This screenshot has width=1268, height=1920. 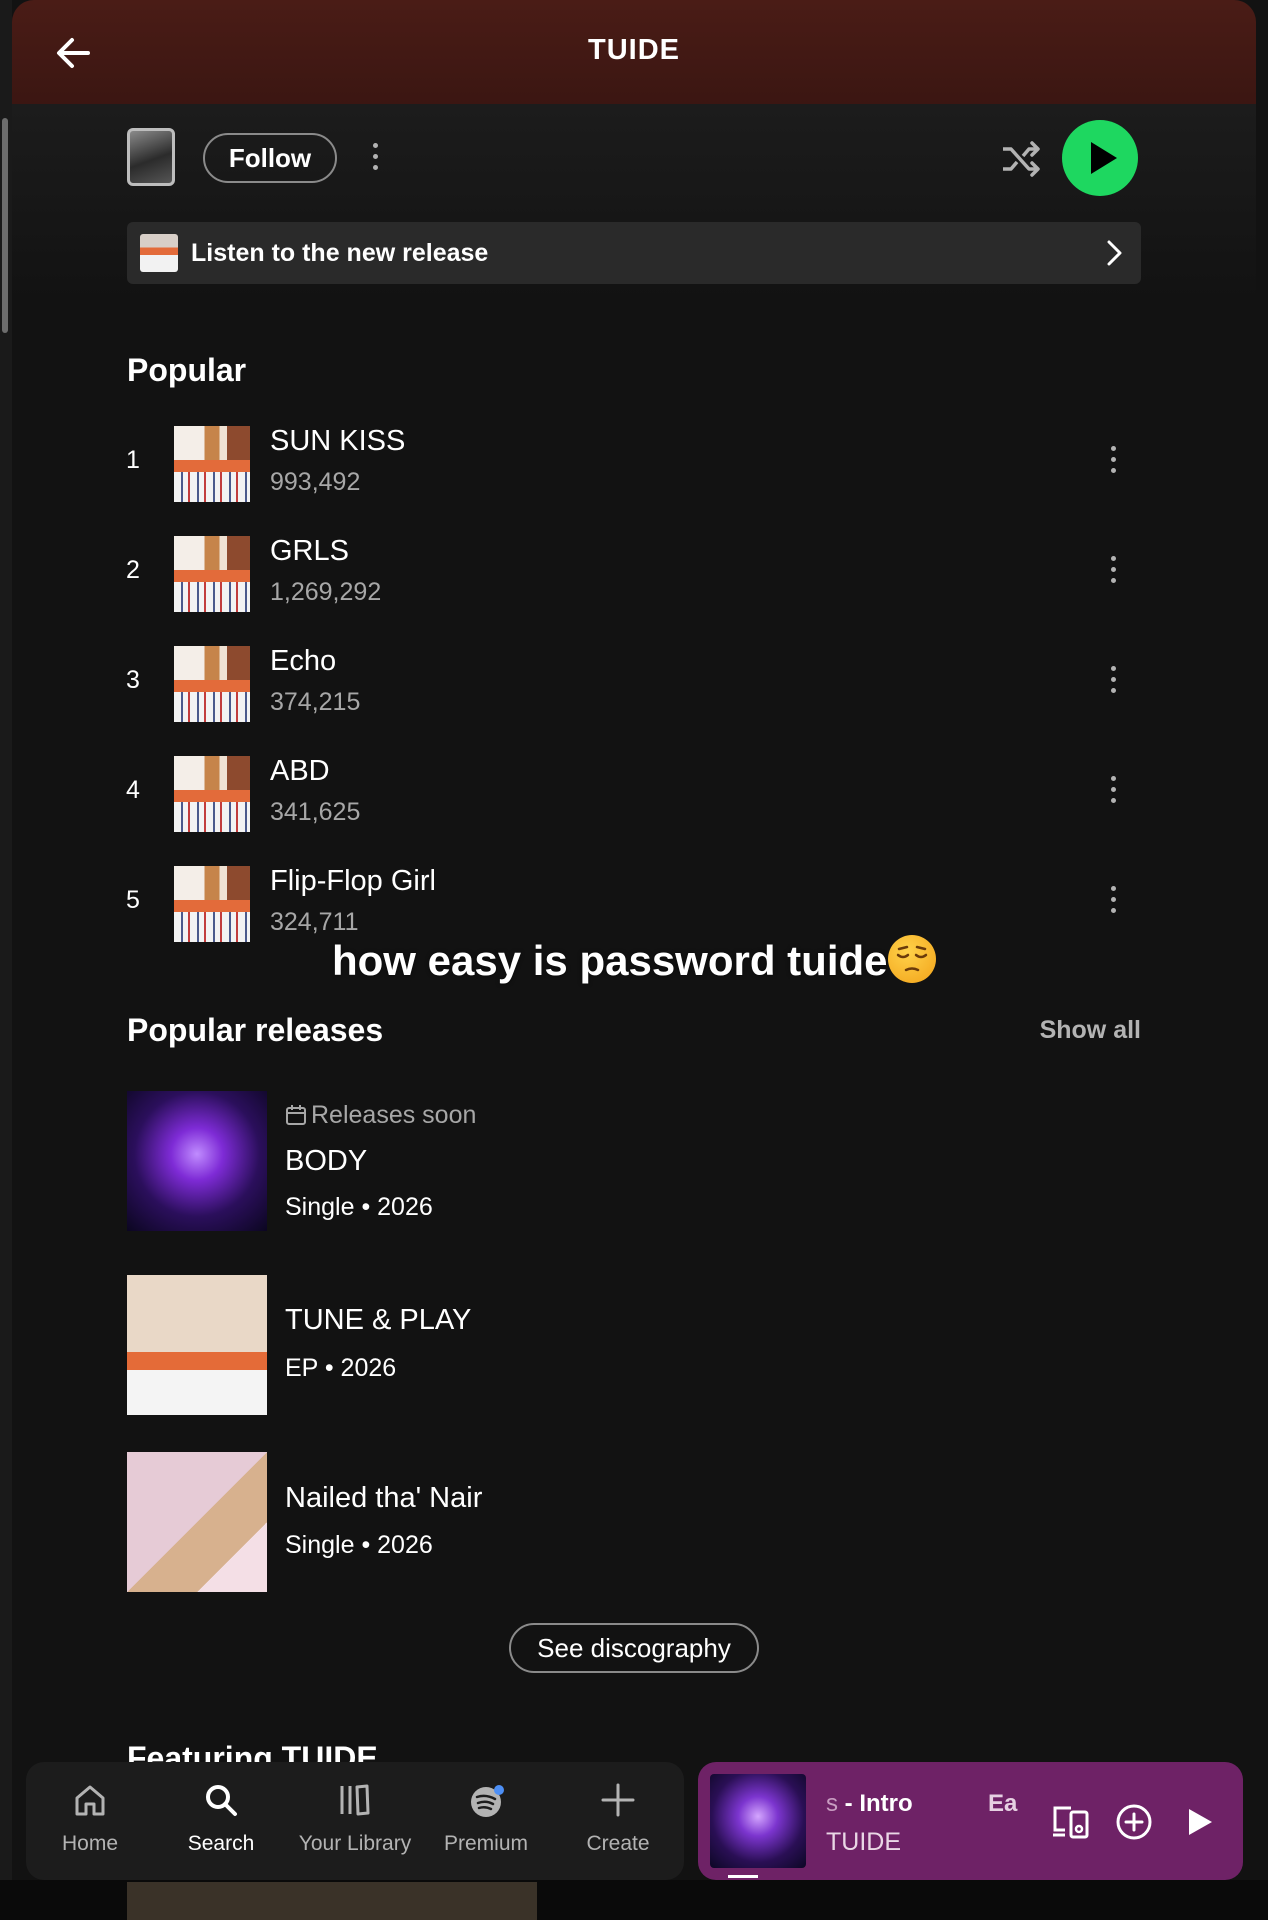 I want to click on release-badge-label: Releases soon, so click(x=394, y=1115).